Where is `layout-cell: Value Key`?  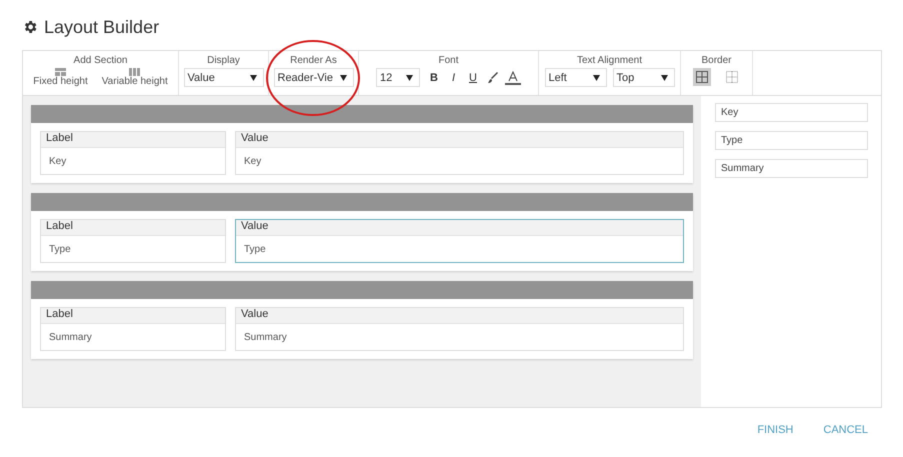
layout-cell: Value Key is located at coordinates (459, 153).